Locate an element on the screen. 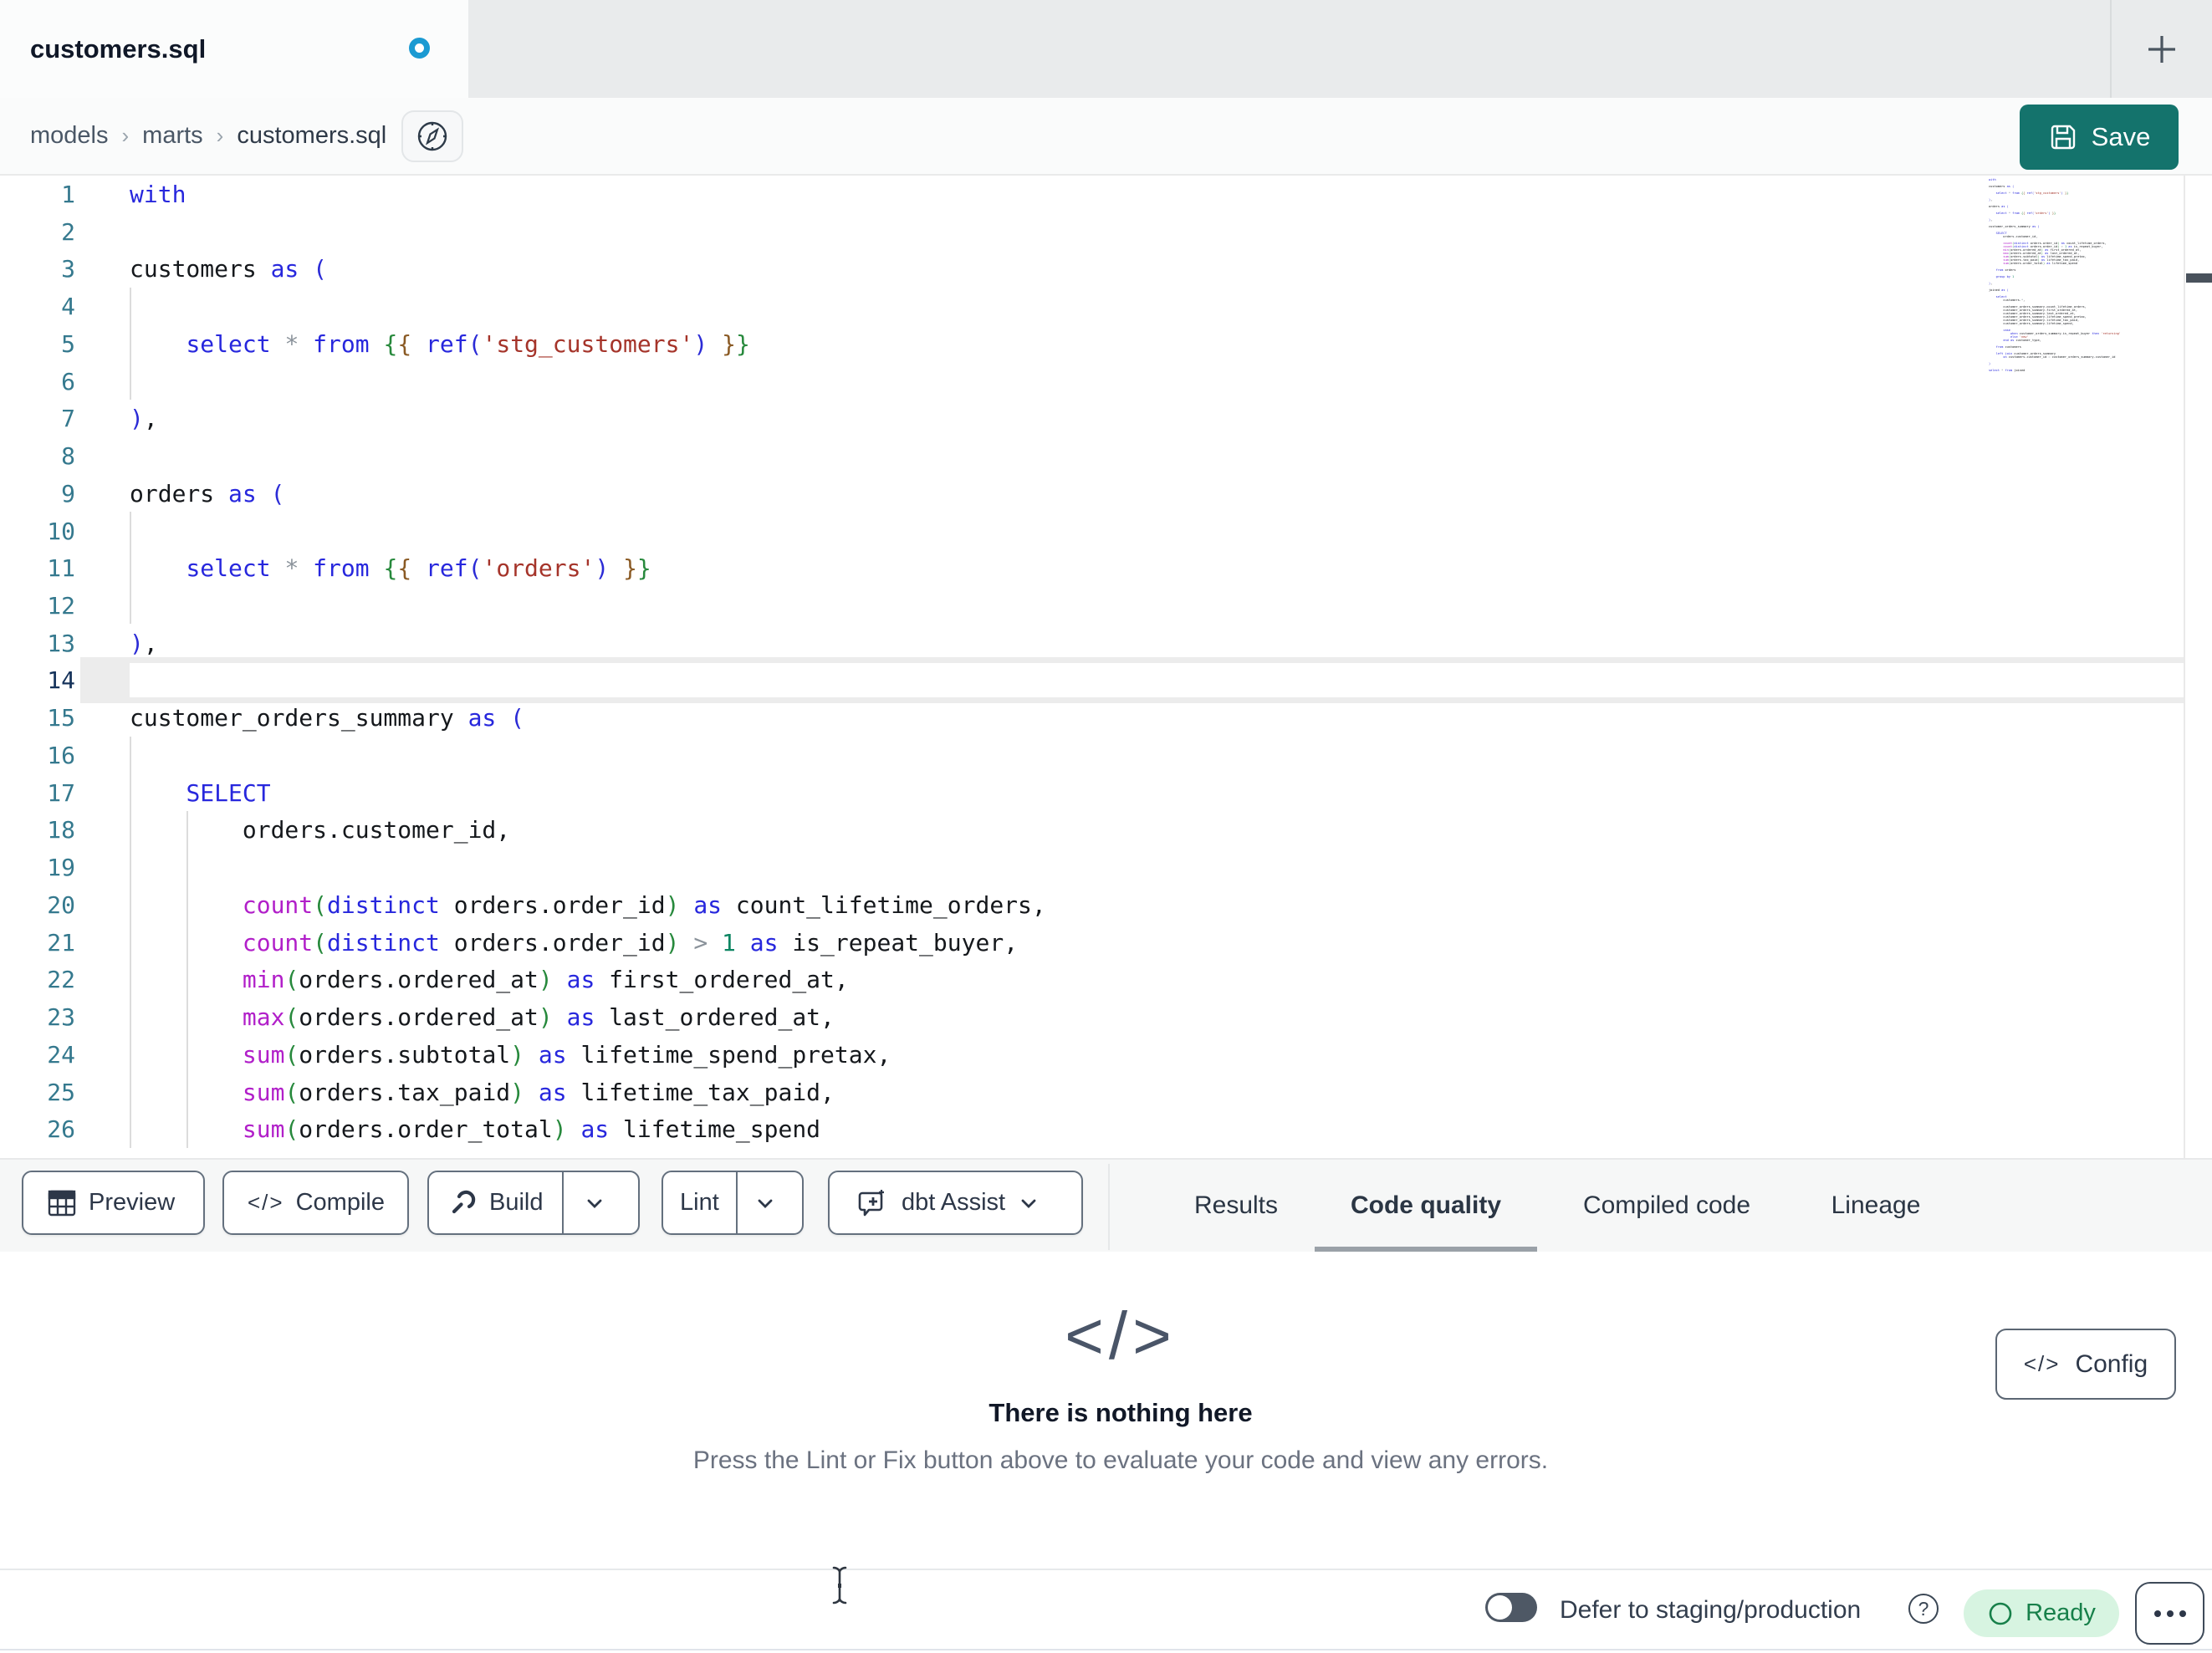  lint-dropdown-button is located at coordinates (765, 1202).